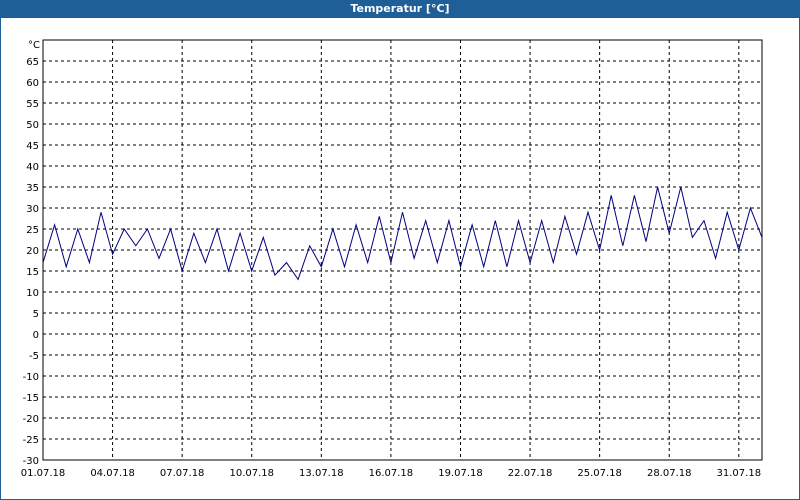 This screenshot has height=500, width=800. What do you see at coordinates (32, 83) in the screenshot?
I see `y-tick-label: 60` at bounding box center [32, 83].